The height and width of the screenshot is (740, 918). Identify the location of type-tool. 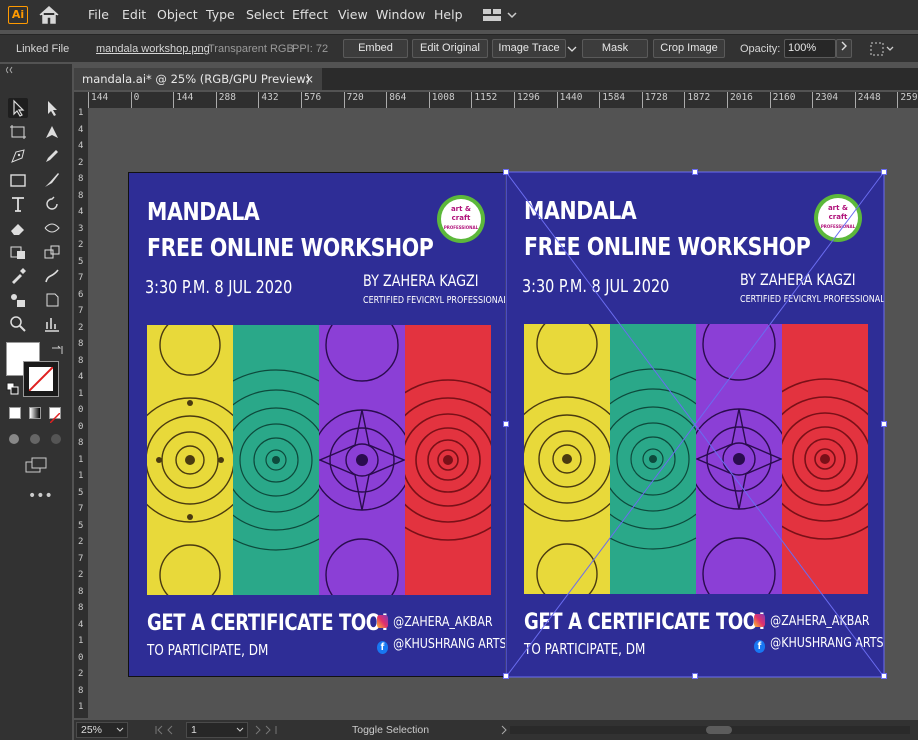
(18, 204).